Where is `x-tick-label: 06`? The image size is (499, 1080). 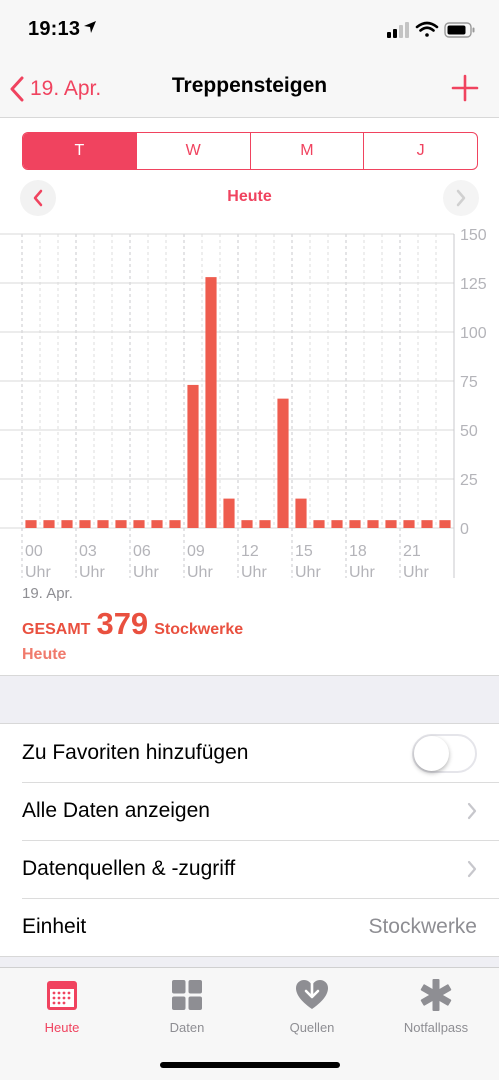 x-tick-label: 06 is located at coordinates (142, 551).